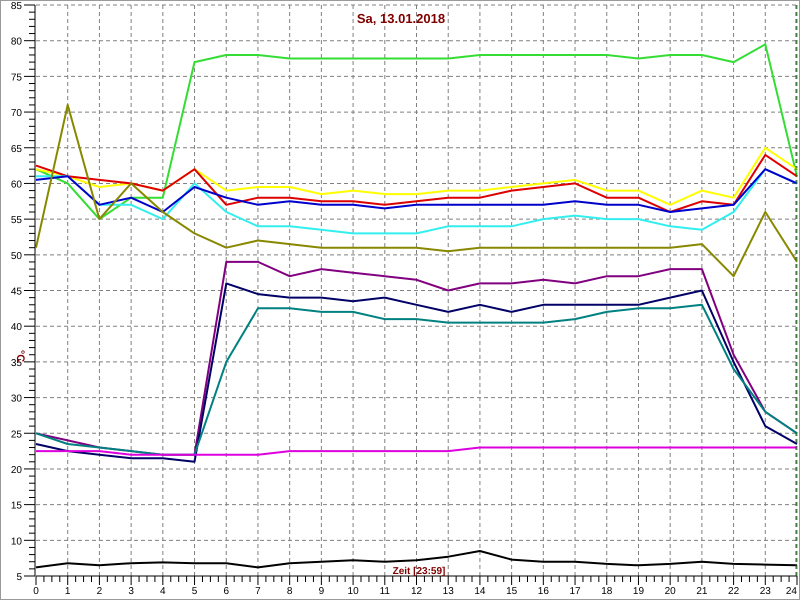 Image resolution: width=800 pixels, height=600 pixels. What do you see at coordinates (163, 591) in the screenshot?
I see `x-tick-label: 4` at bounding box center [163, 591].